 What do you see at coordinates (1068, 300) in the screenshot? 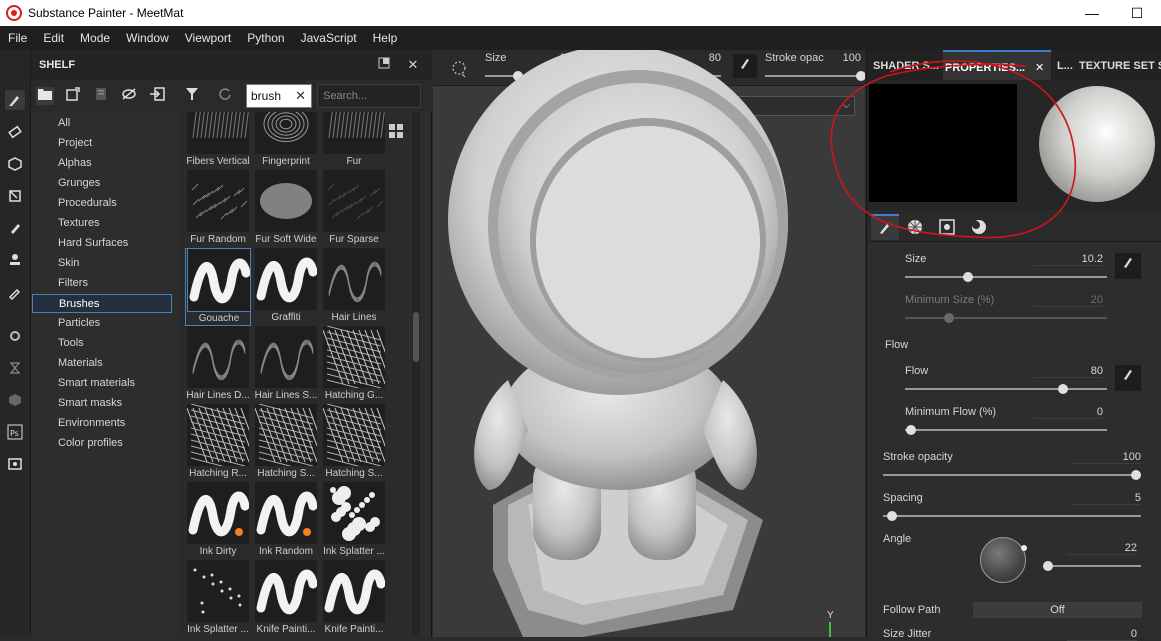
I see `min-size-value: 20` at bounding box center [1068, 300].